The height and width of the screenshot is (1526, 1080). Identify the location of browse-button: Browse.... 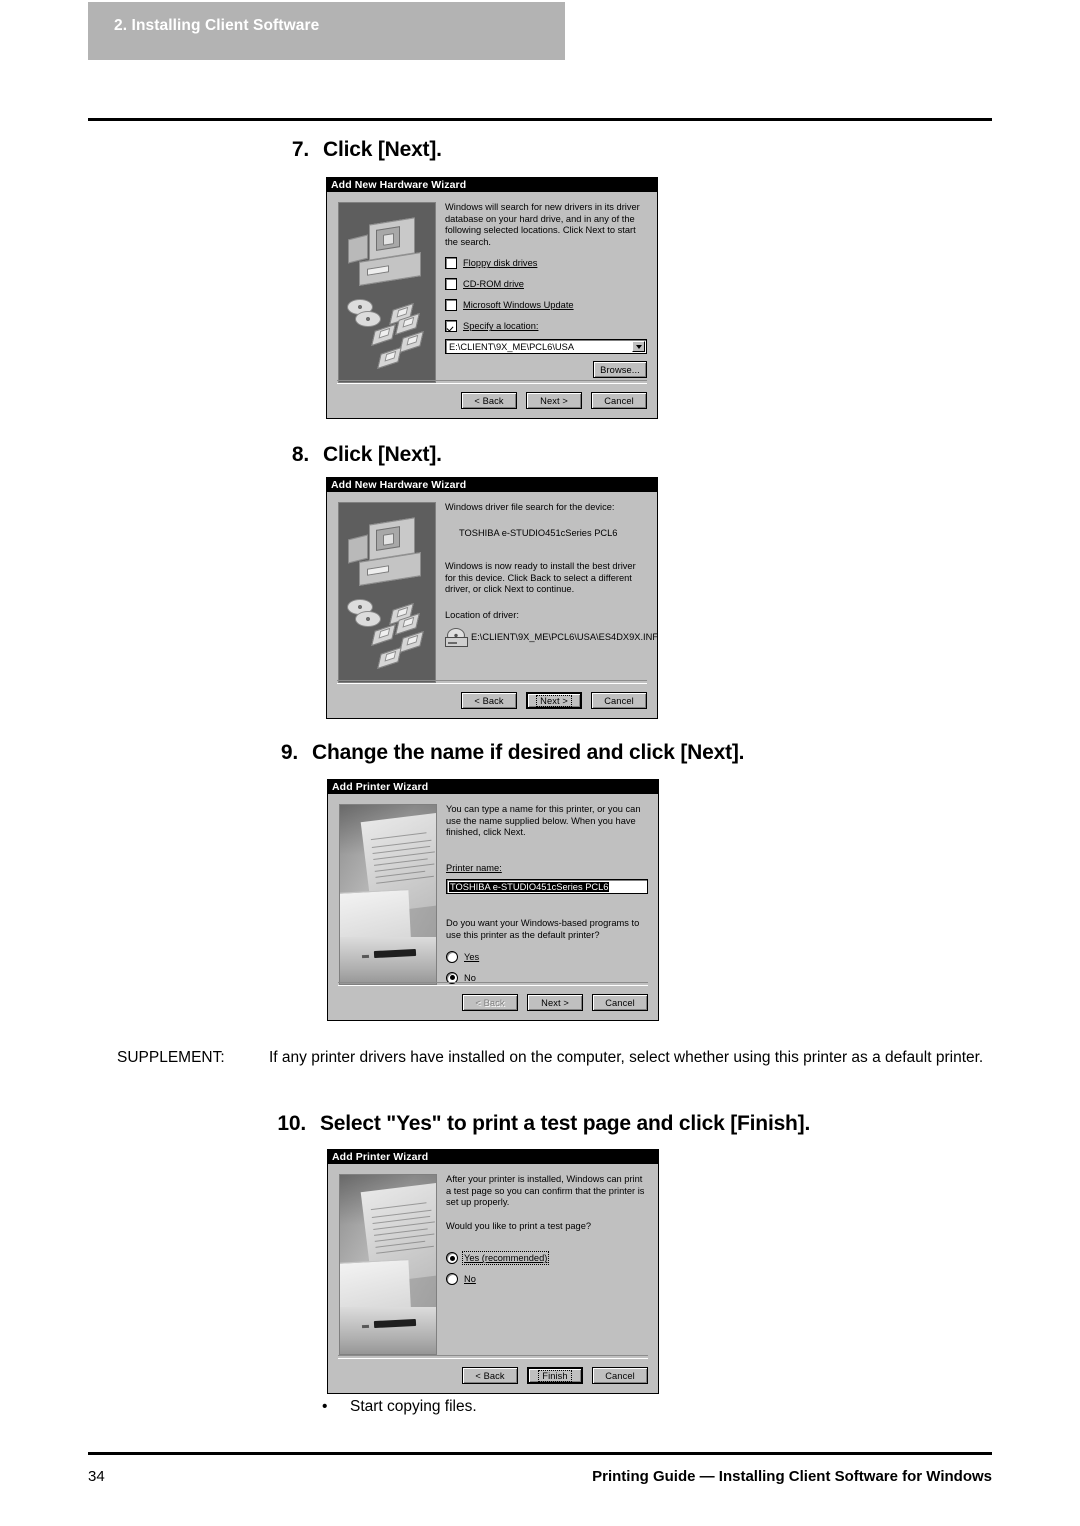
(620, 370).